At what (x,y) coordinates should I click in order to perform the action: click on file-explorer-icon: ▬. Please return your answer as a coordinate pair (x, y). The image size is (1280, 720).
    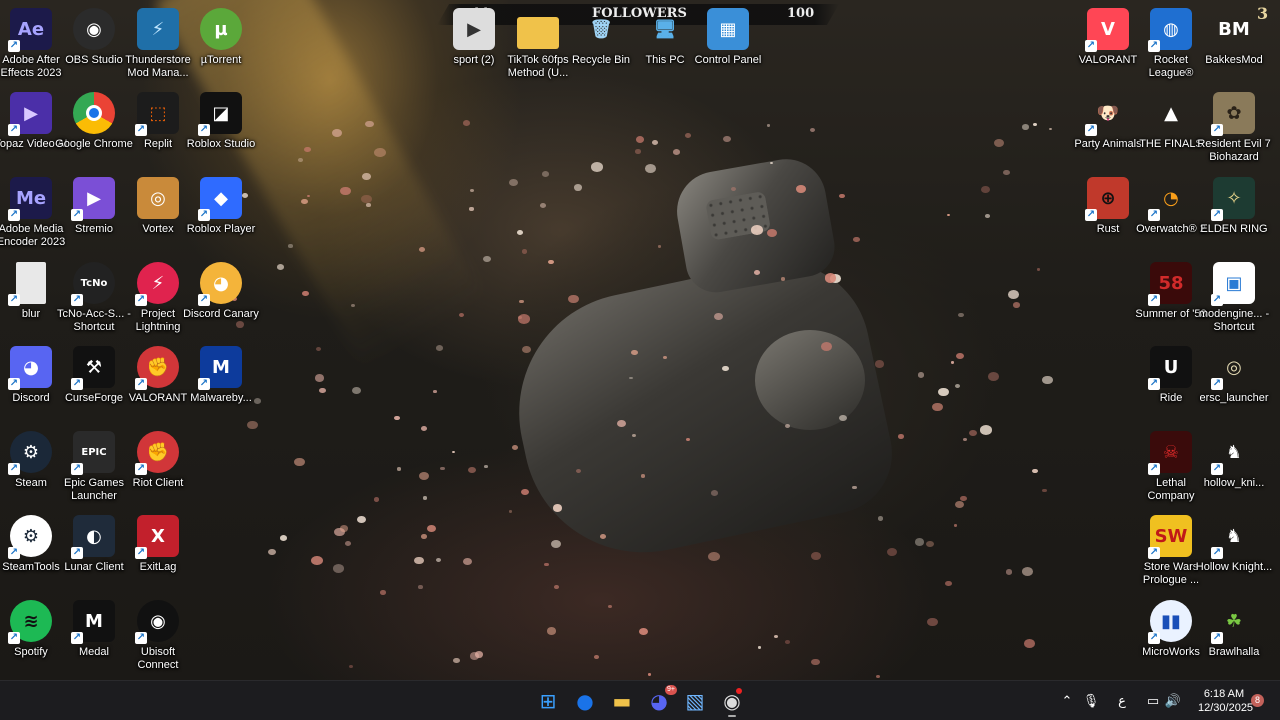
    Looking at the image, I should click on (622, 701).